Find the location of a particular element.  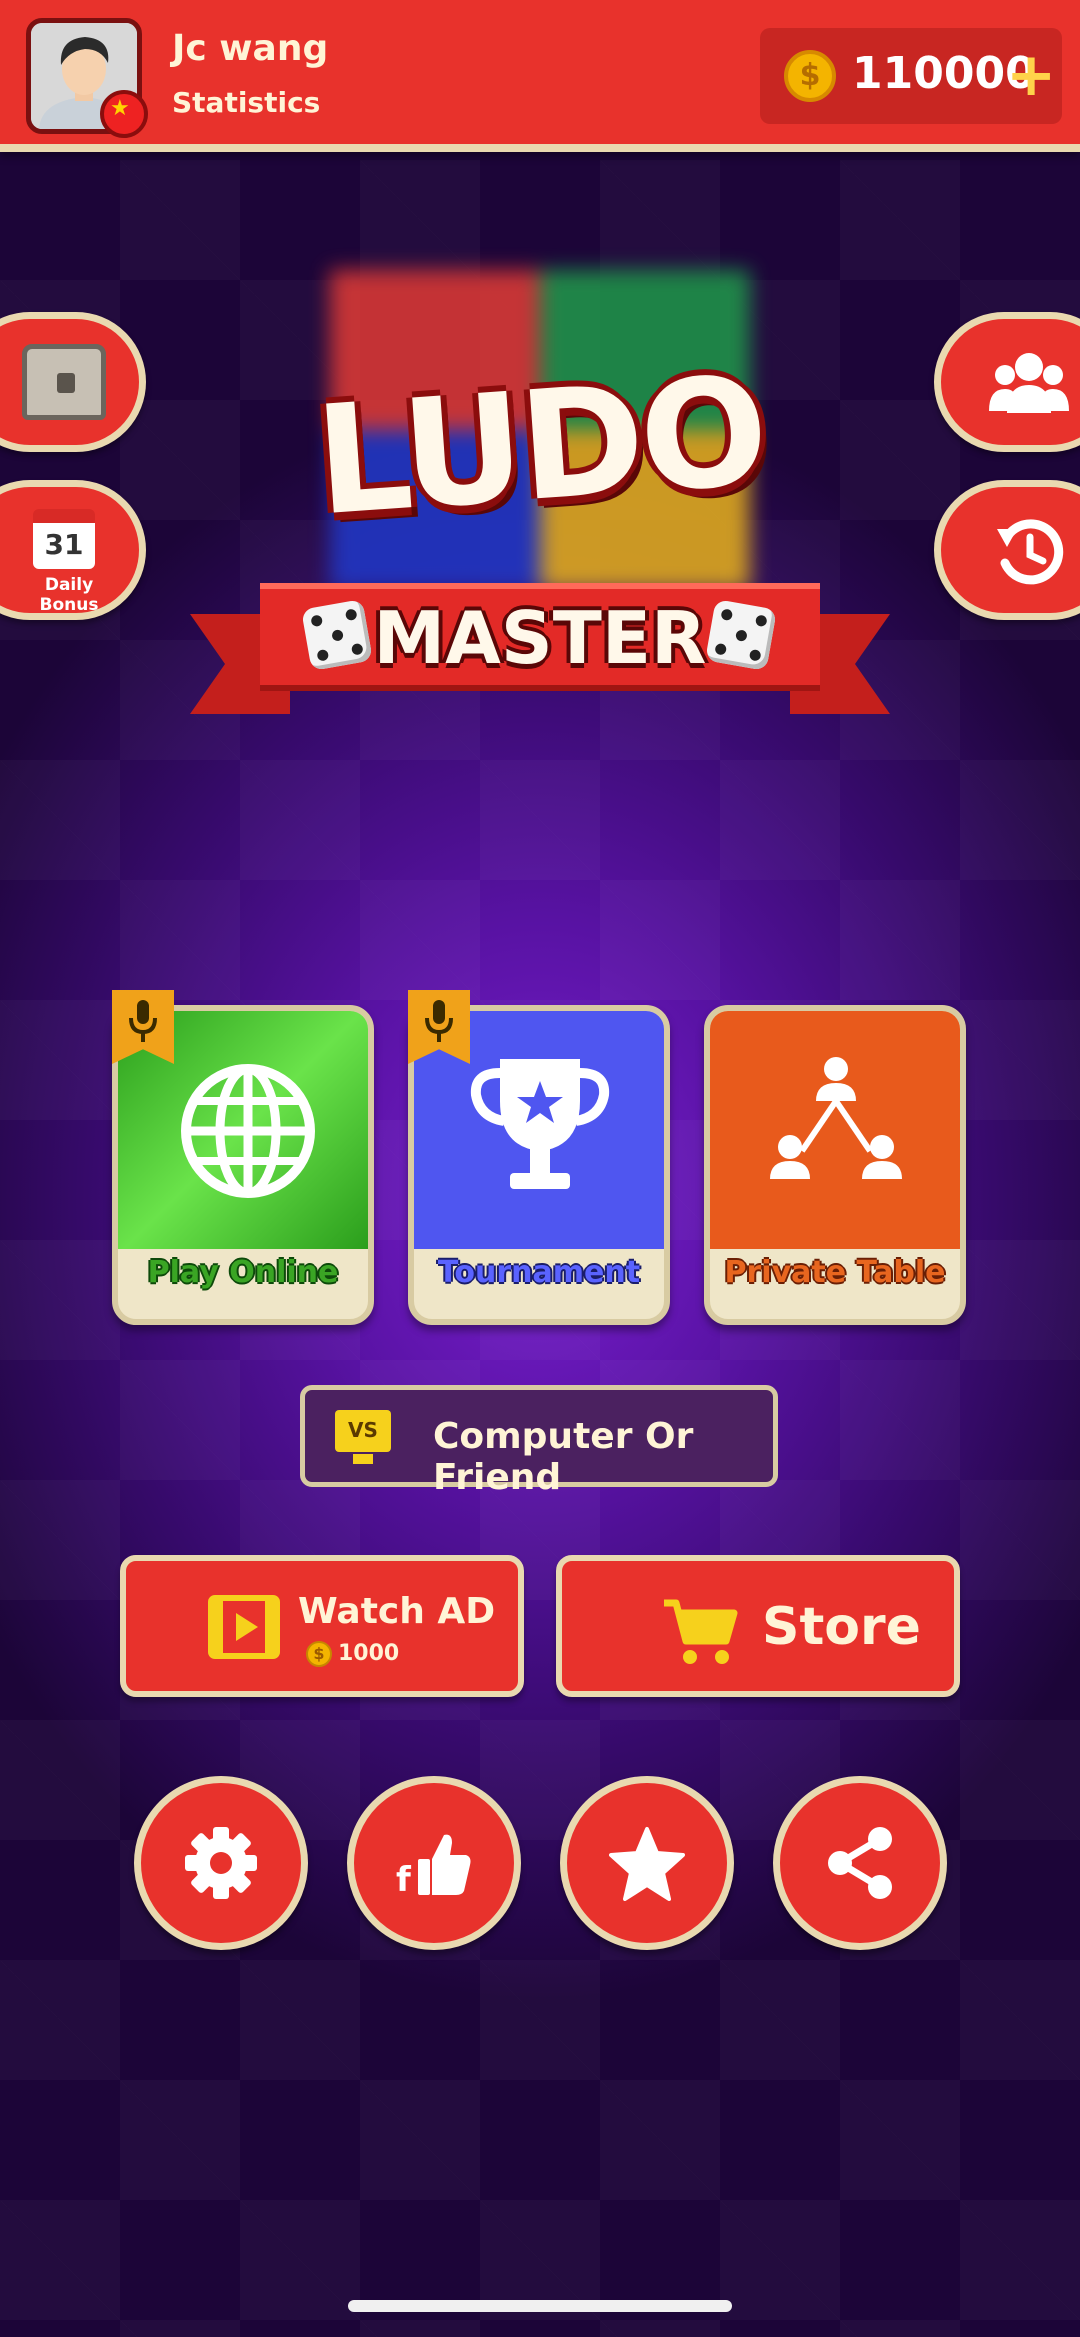

private-table-card-art is located at coordinates (835, 1130).